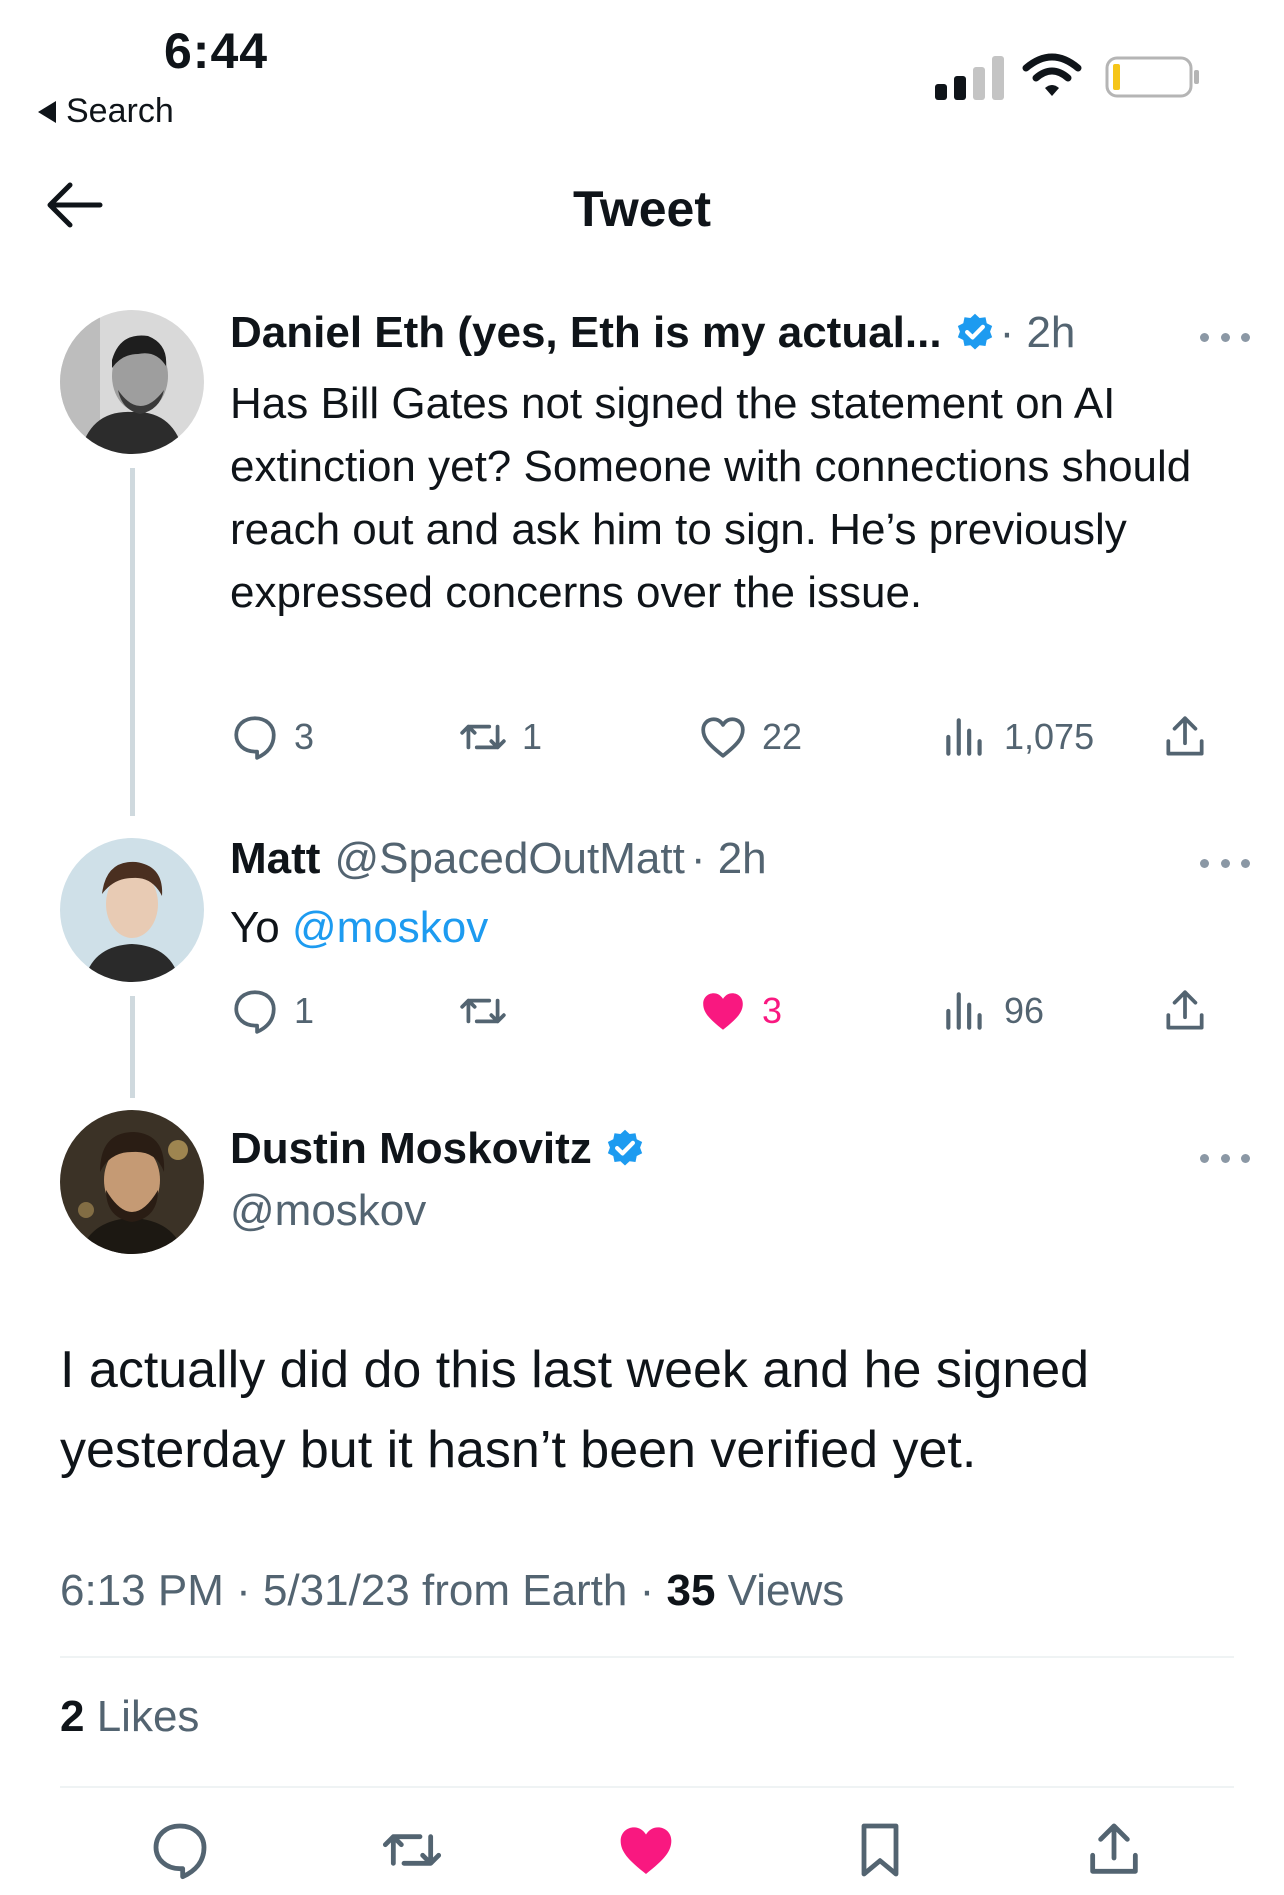 This screenshot has height=1895, width=1284. I want to click on views-button: 1,075, so click(1017, 737).